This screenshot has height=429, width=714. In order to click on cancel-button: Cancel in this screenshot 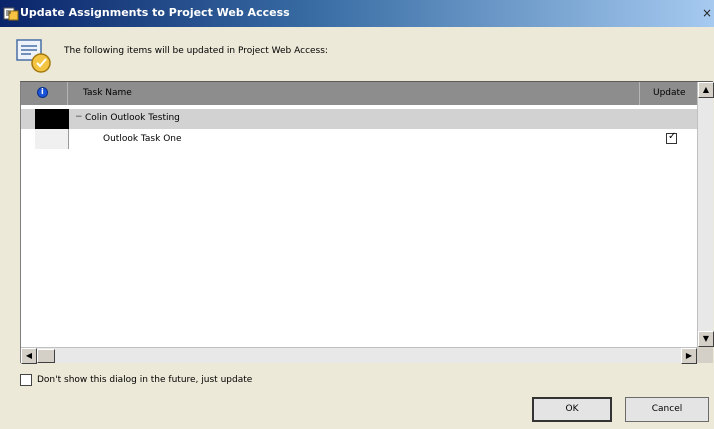, I will do `click(667, 409)`.